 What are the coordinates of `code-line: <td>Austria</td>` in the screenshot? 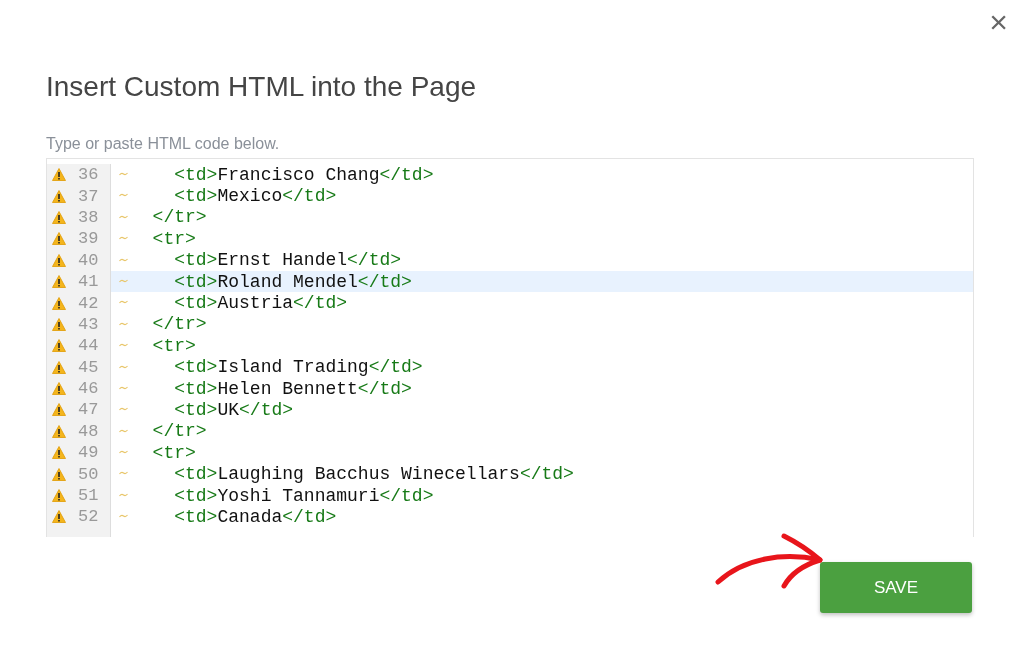 It's located at (542, 303).